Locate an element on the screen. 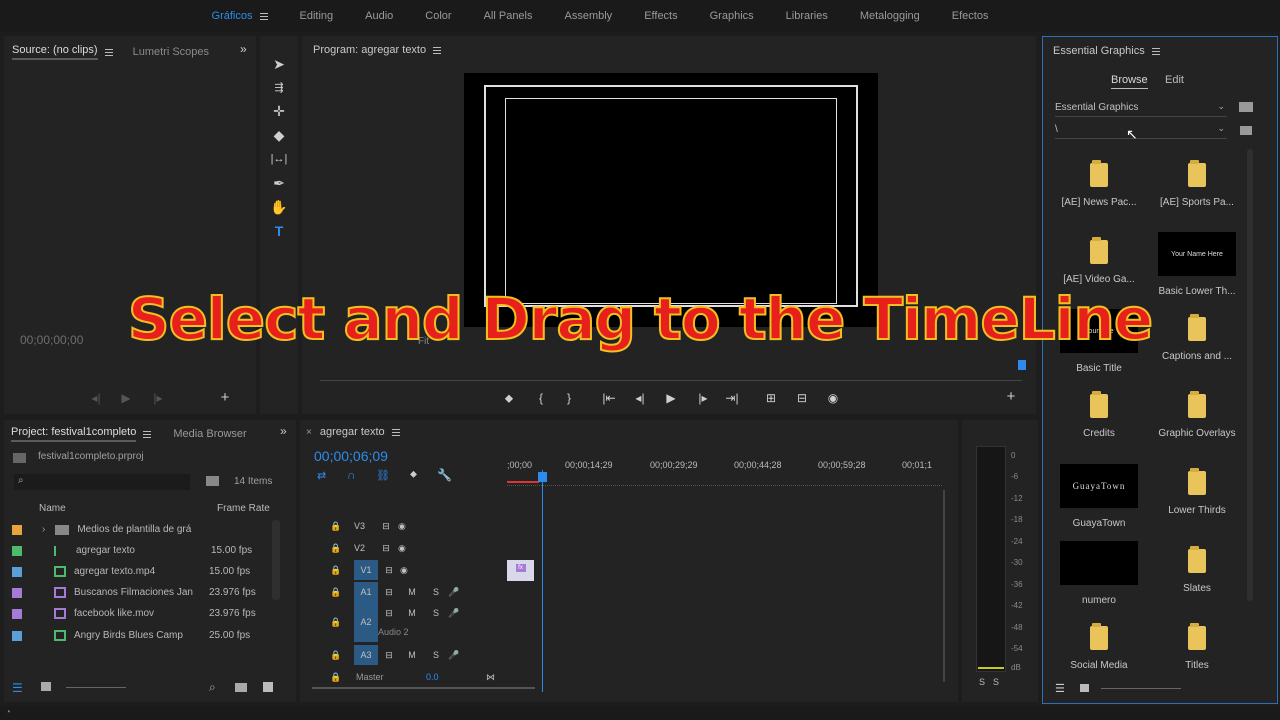 This screenshot has height=720, width=1280. playhead-line is located at coordinates (542, 581).